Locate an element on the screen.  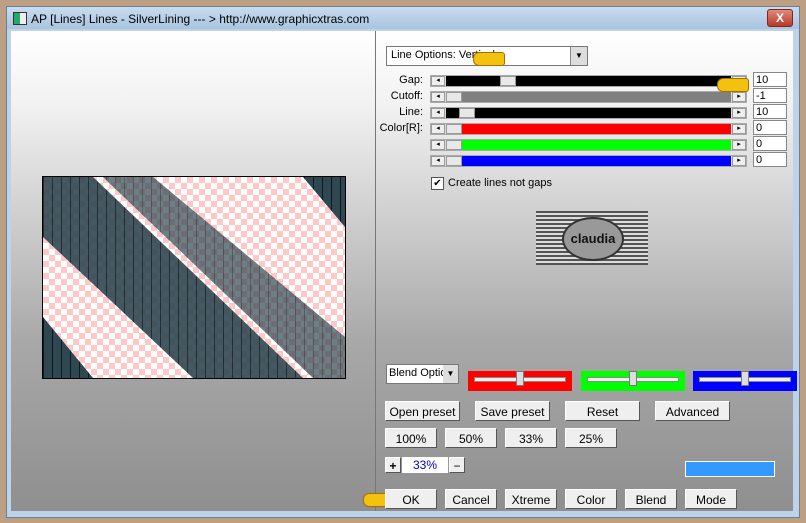
slider-4: ◂ ▸ is located at coordinates (588, 145).